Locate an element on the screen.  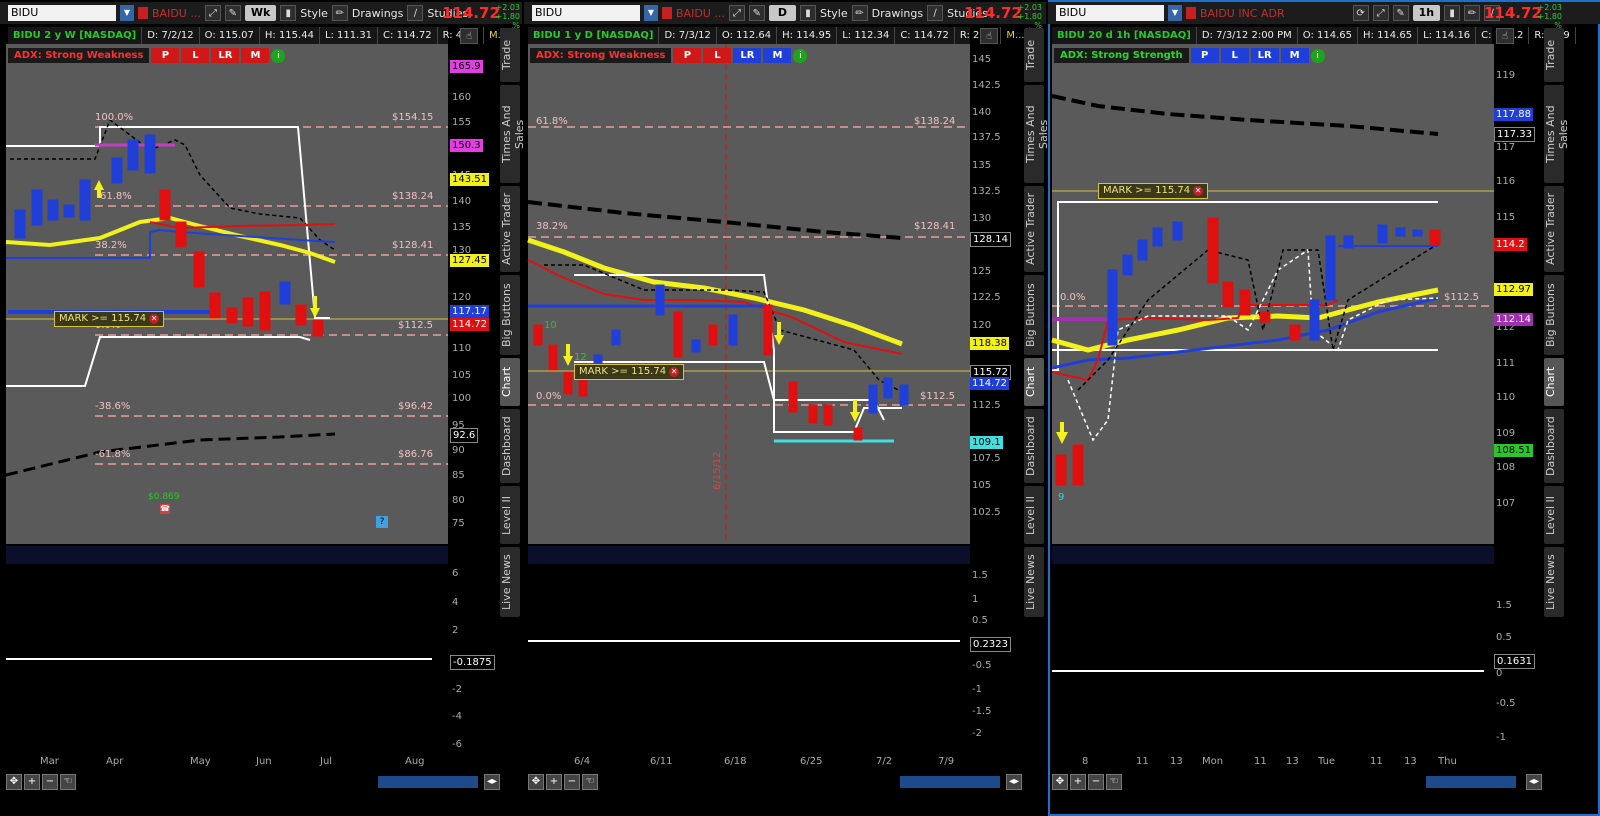
dividend-label: $0.869 is located at coordinates (164, 497).